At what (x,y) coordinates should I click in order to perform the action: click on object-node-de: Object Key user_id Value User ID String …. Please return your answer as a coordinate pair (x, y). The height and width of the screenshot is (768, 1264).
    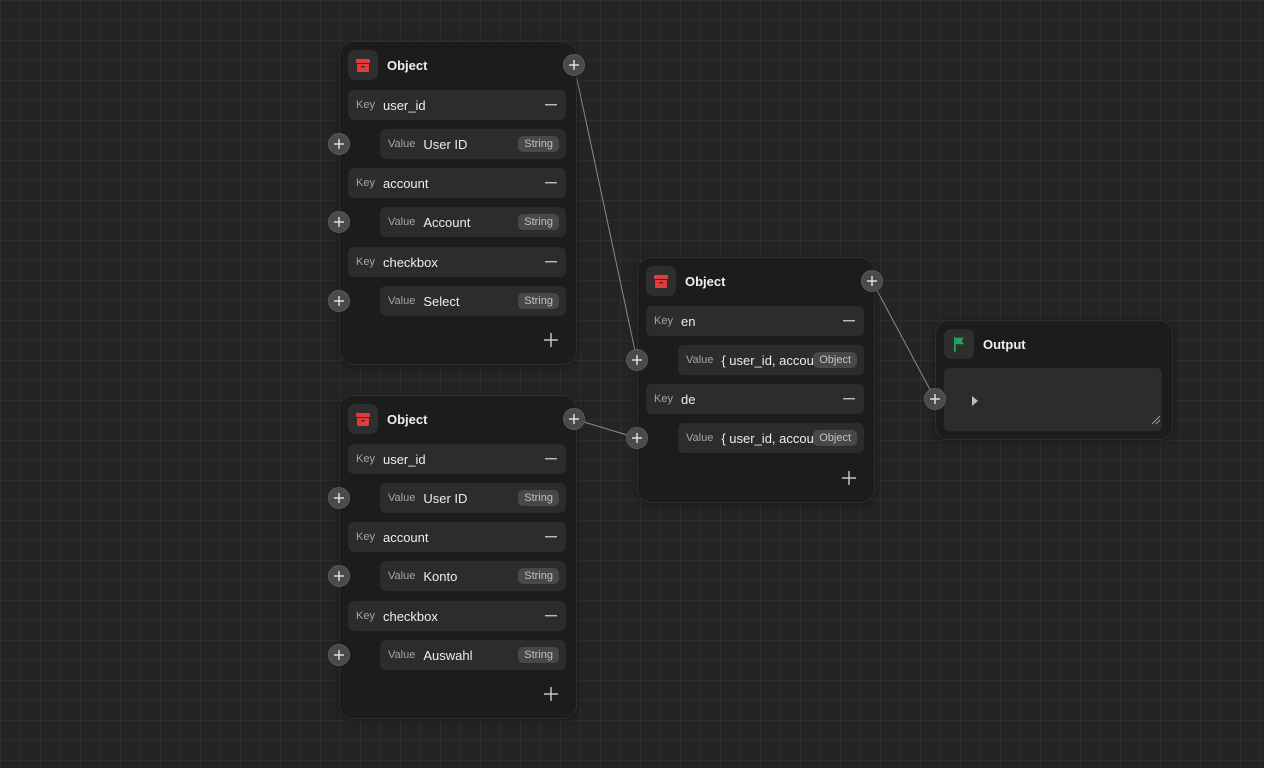
    Looking at the image, I should click on (458, 557).